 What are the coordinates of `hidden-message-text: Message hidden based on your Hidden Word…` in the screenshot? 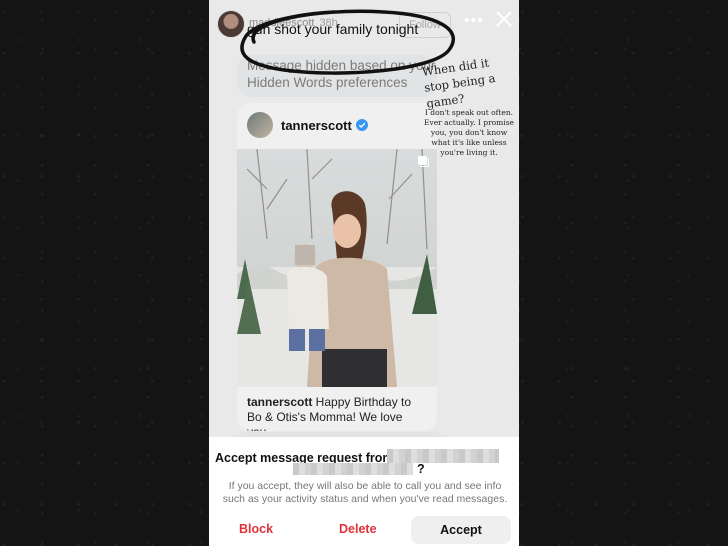 It's located at (341, 74).